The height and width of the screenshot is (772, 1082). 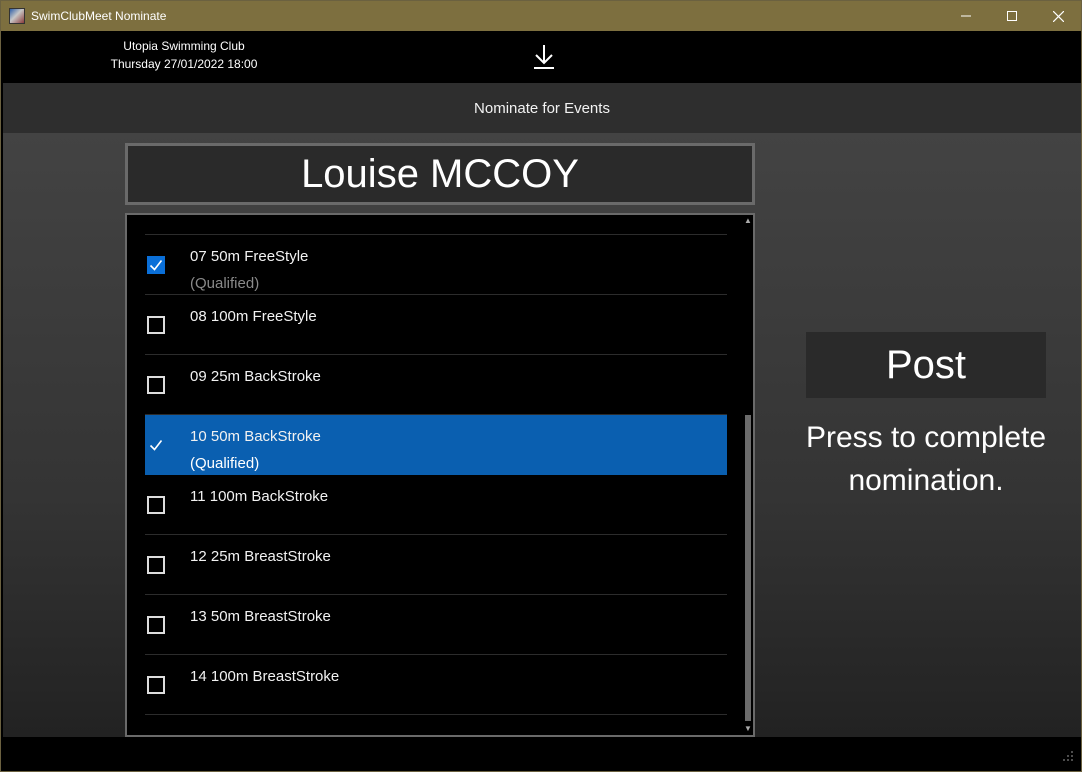 I want to click on app-icon, so click(x=17, y=16).